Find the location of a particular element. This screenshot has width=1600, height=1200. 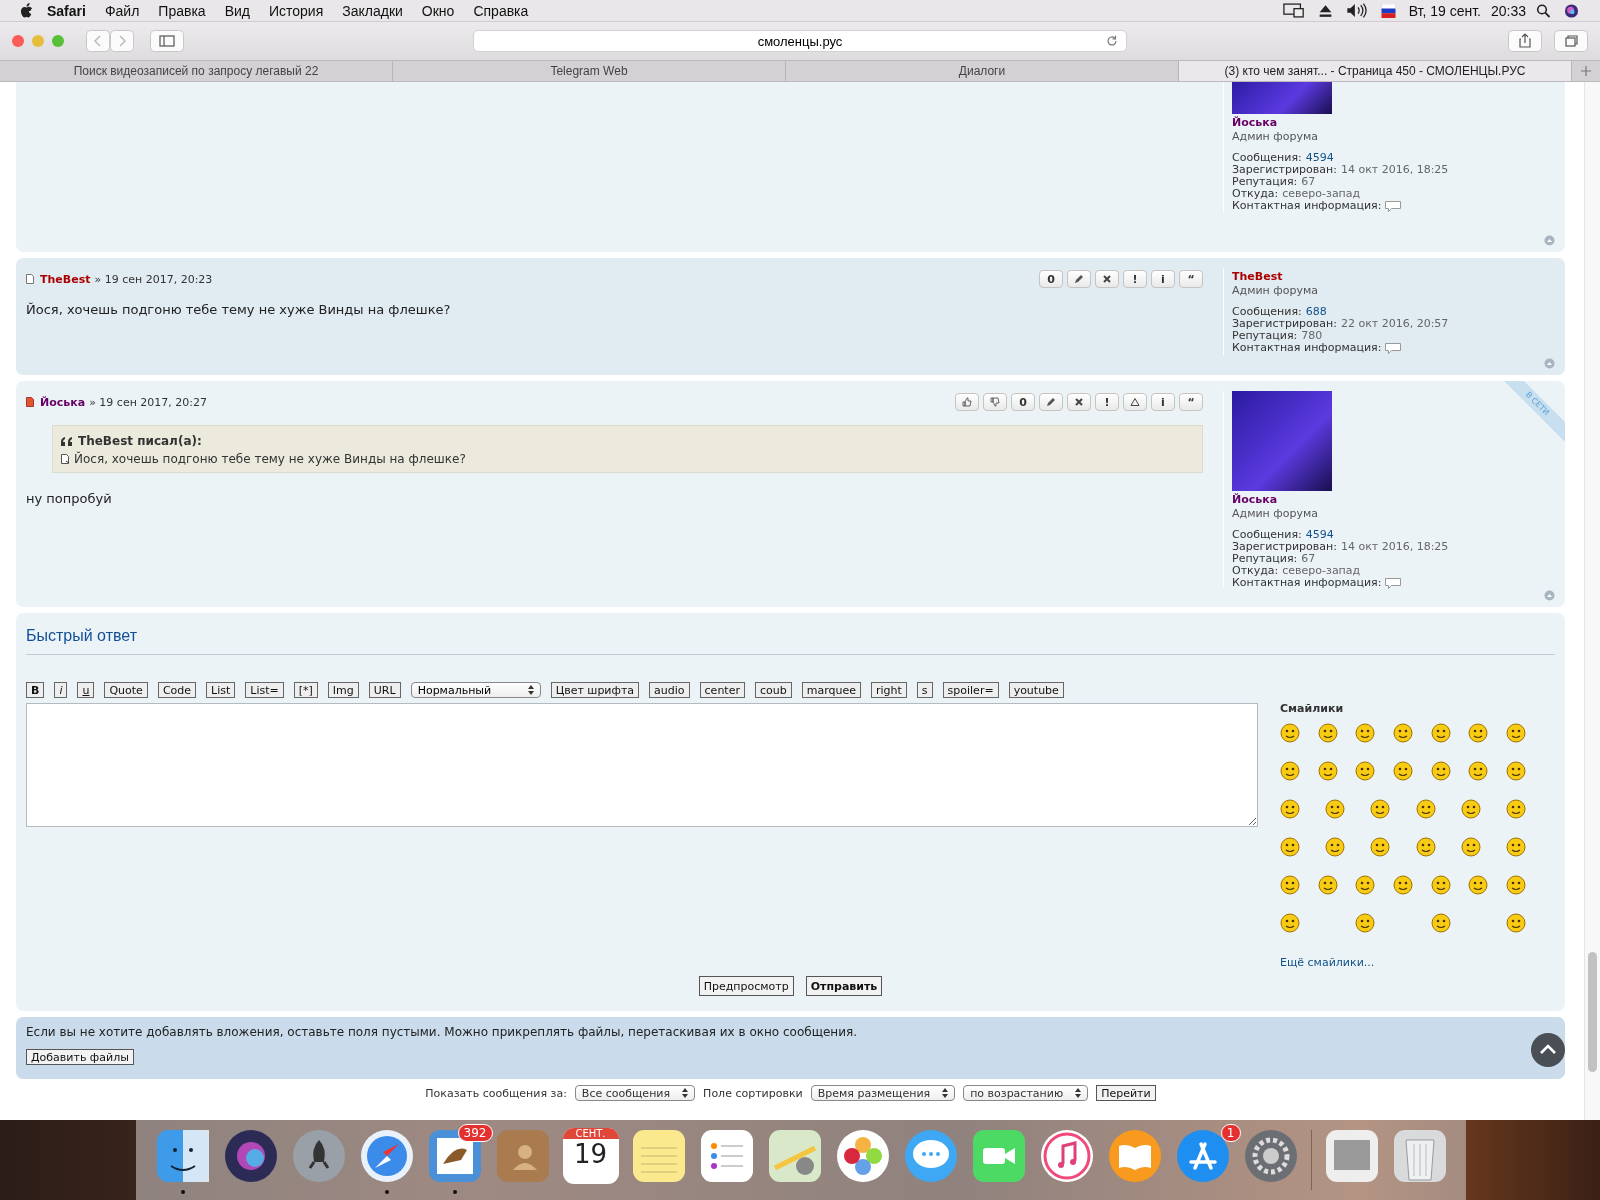

post-action-button: 0 is located at coordinates (1051, 279).